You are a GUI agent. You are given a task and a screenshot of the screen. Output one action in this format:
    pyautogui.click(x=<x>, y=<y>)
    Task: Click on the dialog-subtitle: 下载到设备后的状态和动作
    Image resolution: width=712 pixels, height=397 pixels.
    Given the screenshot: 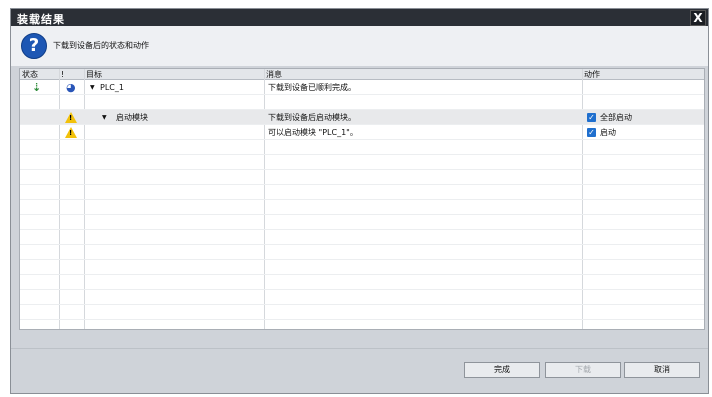 What is the action you would take?
    pyautogui.click(x=101, y=45)
    